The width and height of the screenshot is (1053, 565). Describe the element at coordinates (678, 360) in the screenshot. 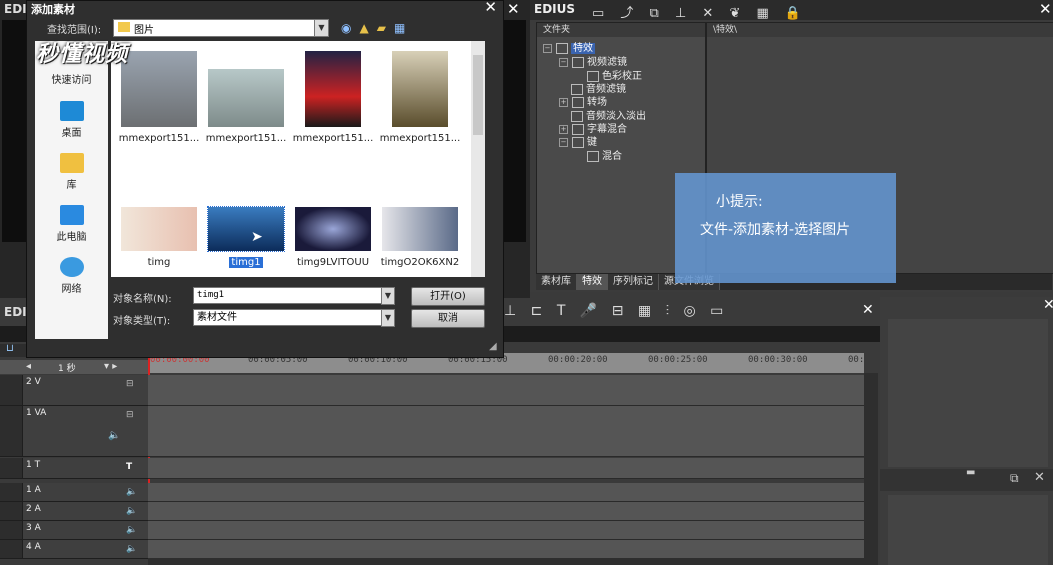

I see `ruler-label: 00:00:25:00` at that location.